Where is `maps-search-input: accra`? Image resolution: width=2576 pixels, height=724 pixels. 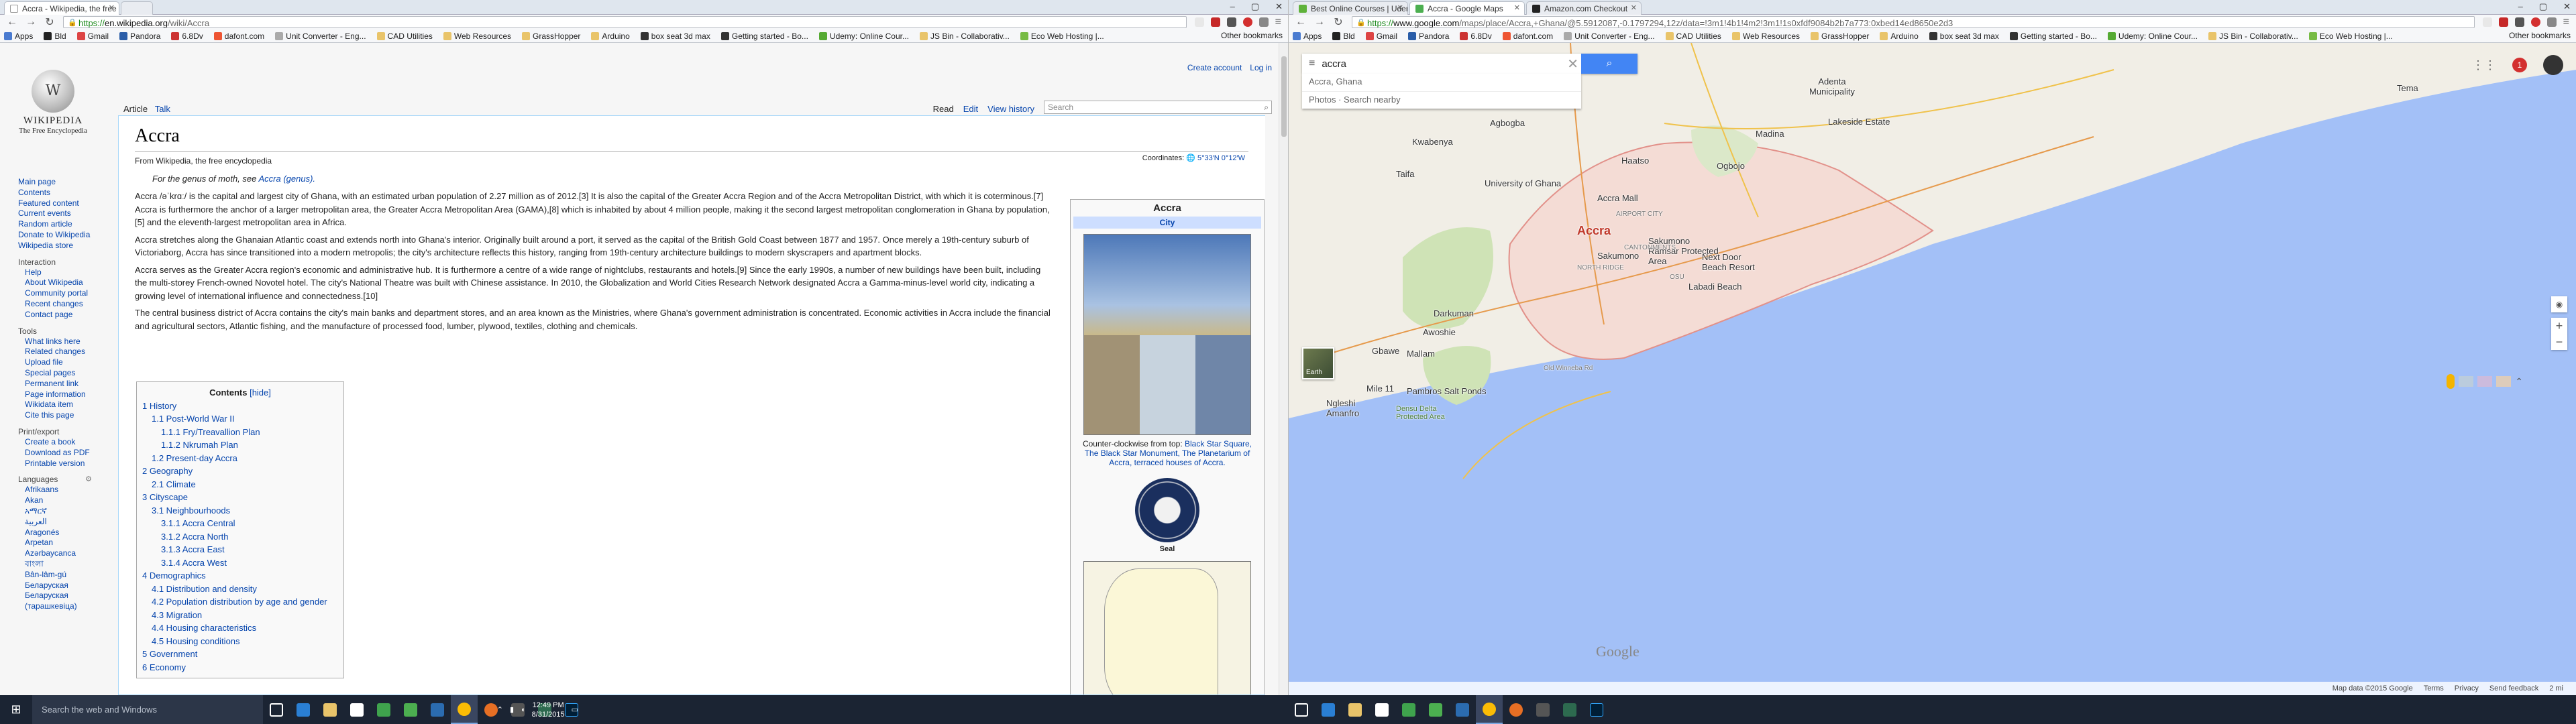 maps-search-input: accra is located at coordinates (1334, 64).